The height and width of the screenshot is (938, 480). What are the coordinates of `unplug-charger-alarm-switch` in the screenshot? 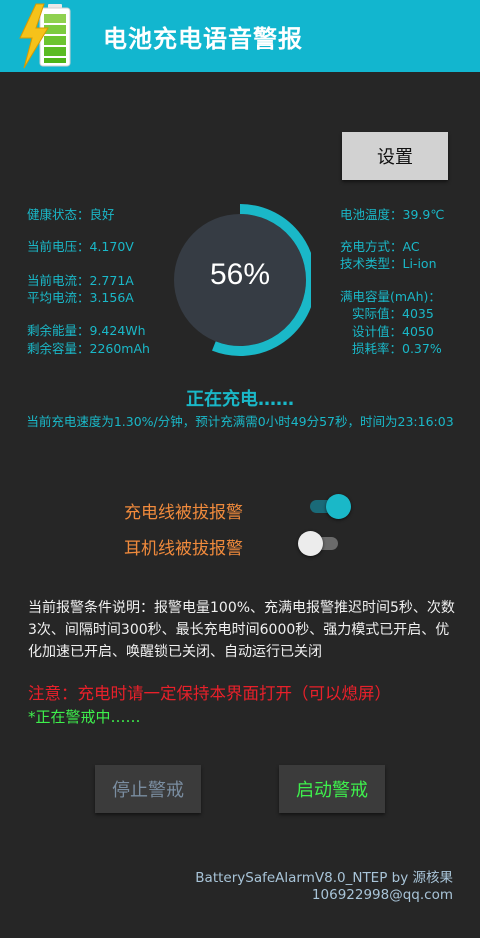 It's located at (330, 506).